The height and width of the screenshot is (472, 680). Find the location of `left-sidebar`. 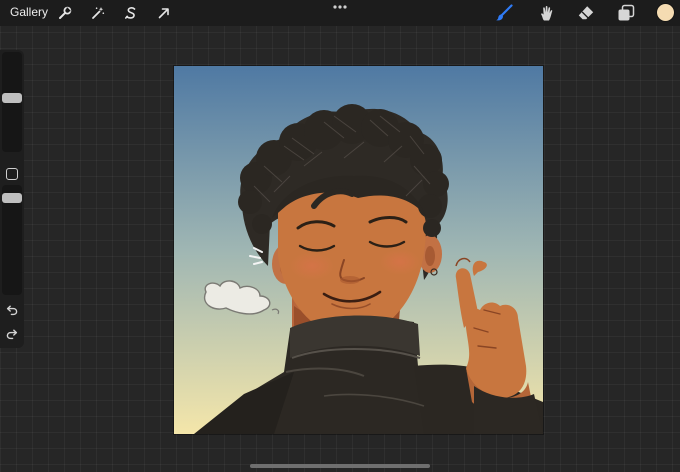

left-sidebar is located at coordinates (12, 199).